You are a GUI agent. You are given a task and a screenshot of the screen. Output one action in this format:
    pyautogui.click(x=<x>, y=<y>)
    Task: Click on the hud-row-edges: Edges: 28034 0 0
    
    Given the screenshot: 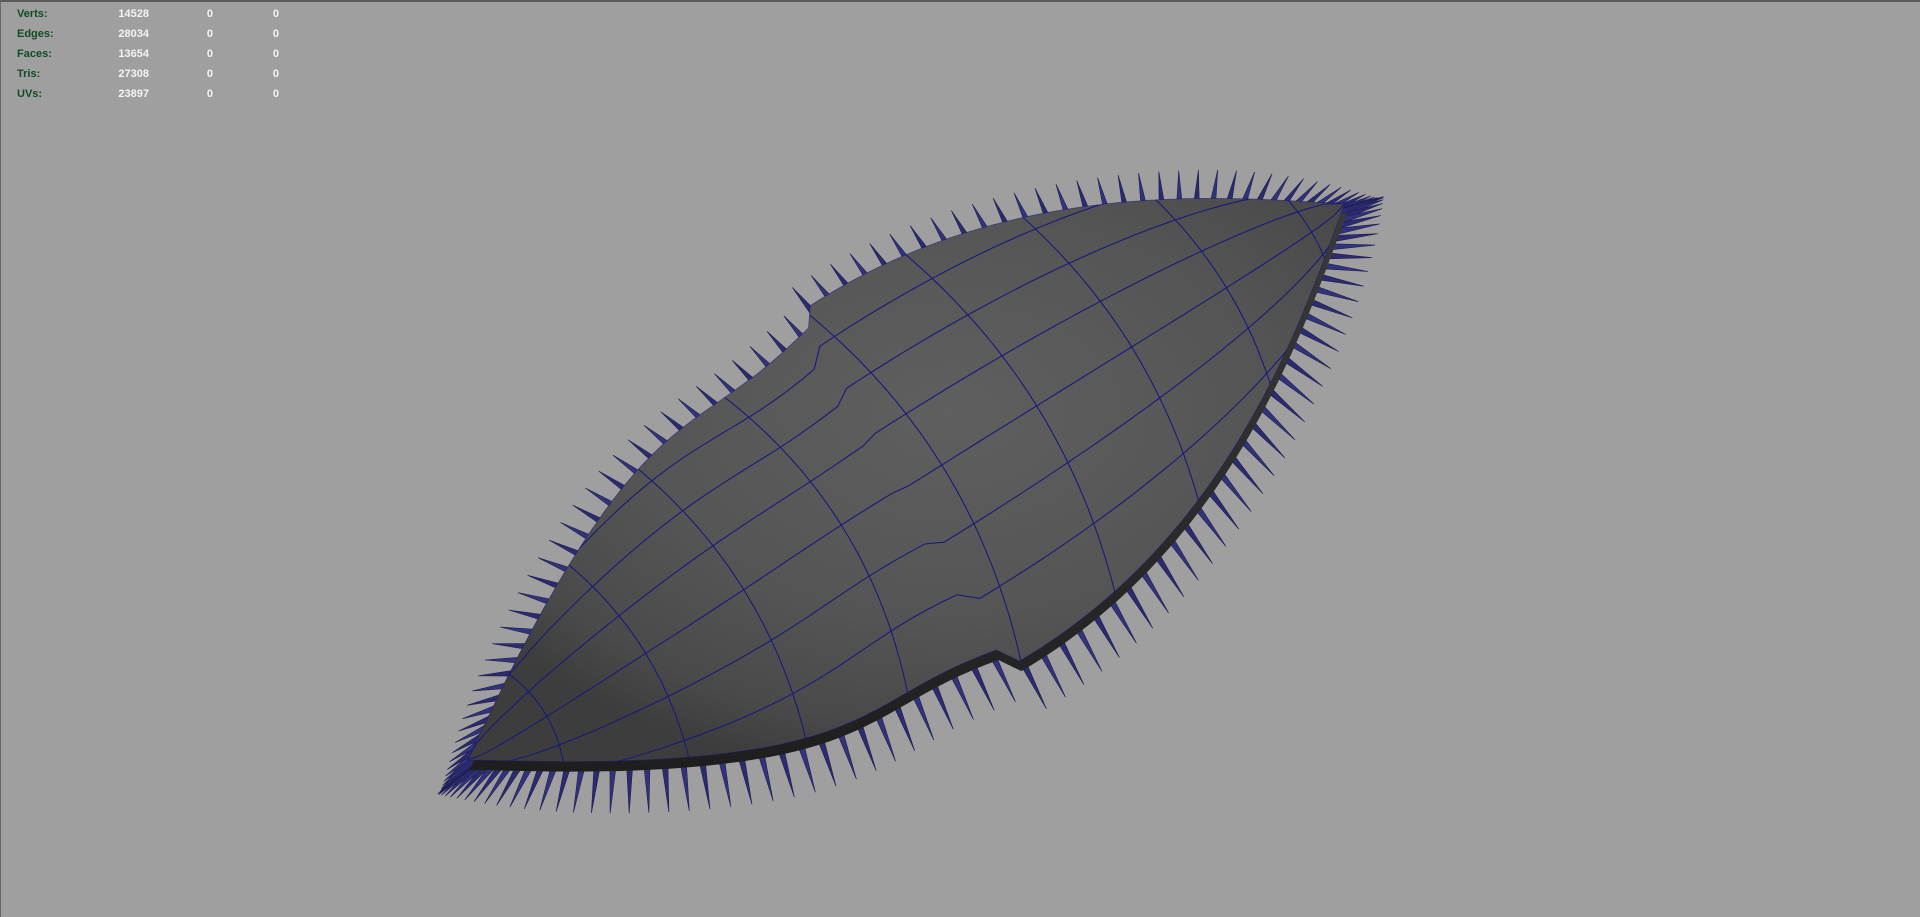 What is the action you would take?
    pyautogui.click(x=148, y=34)
    